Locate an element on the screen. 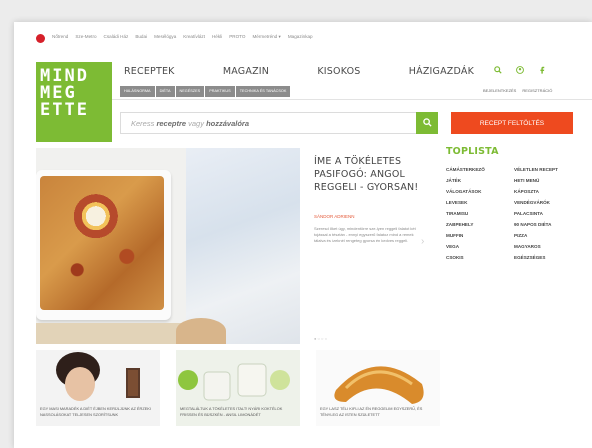  register-link: REGISZTRÁCIÓ is located at coordinates (537, 90).